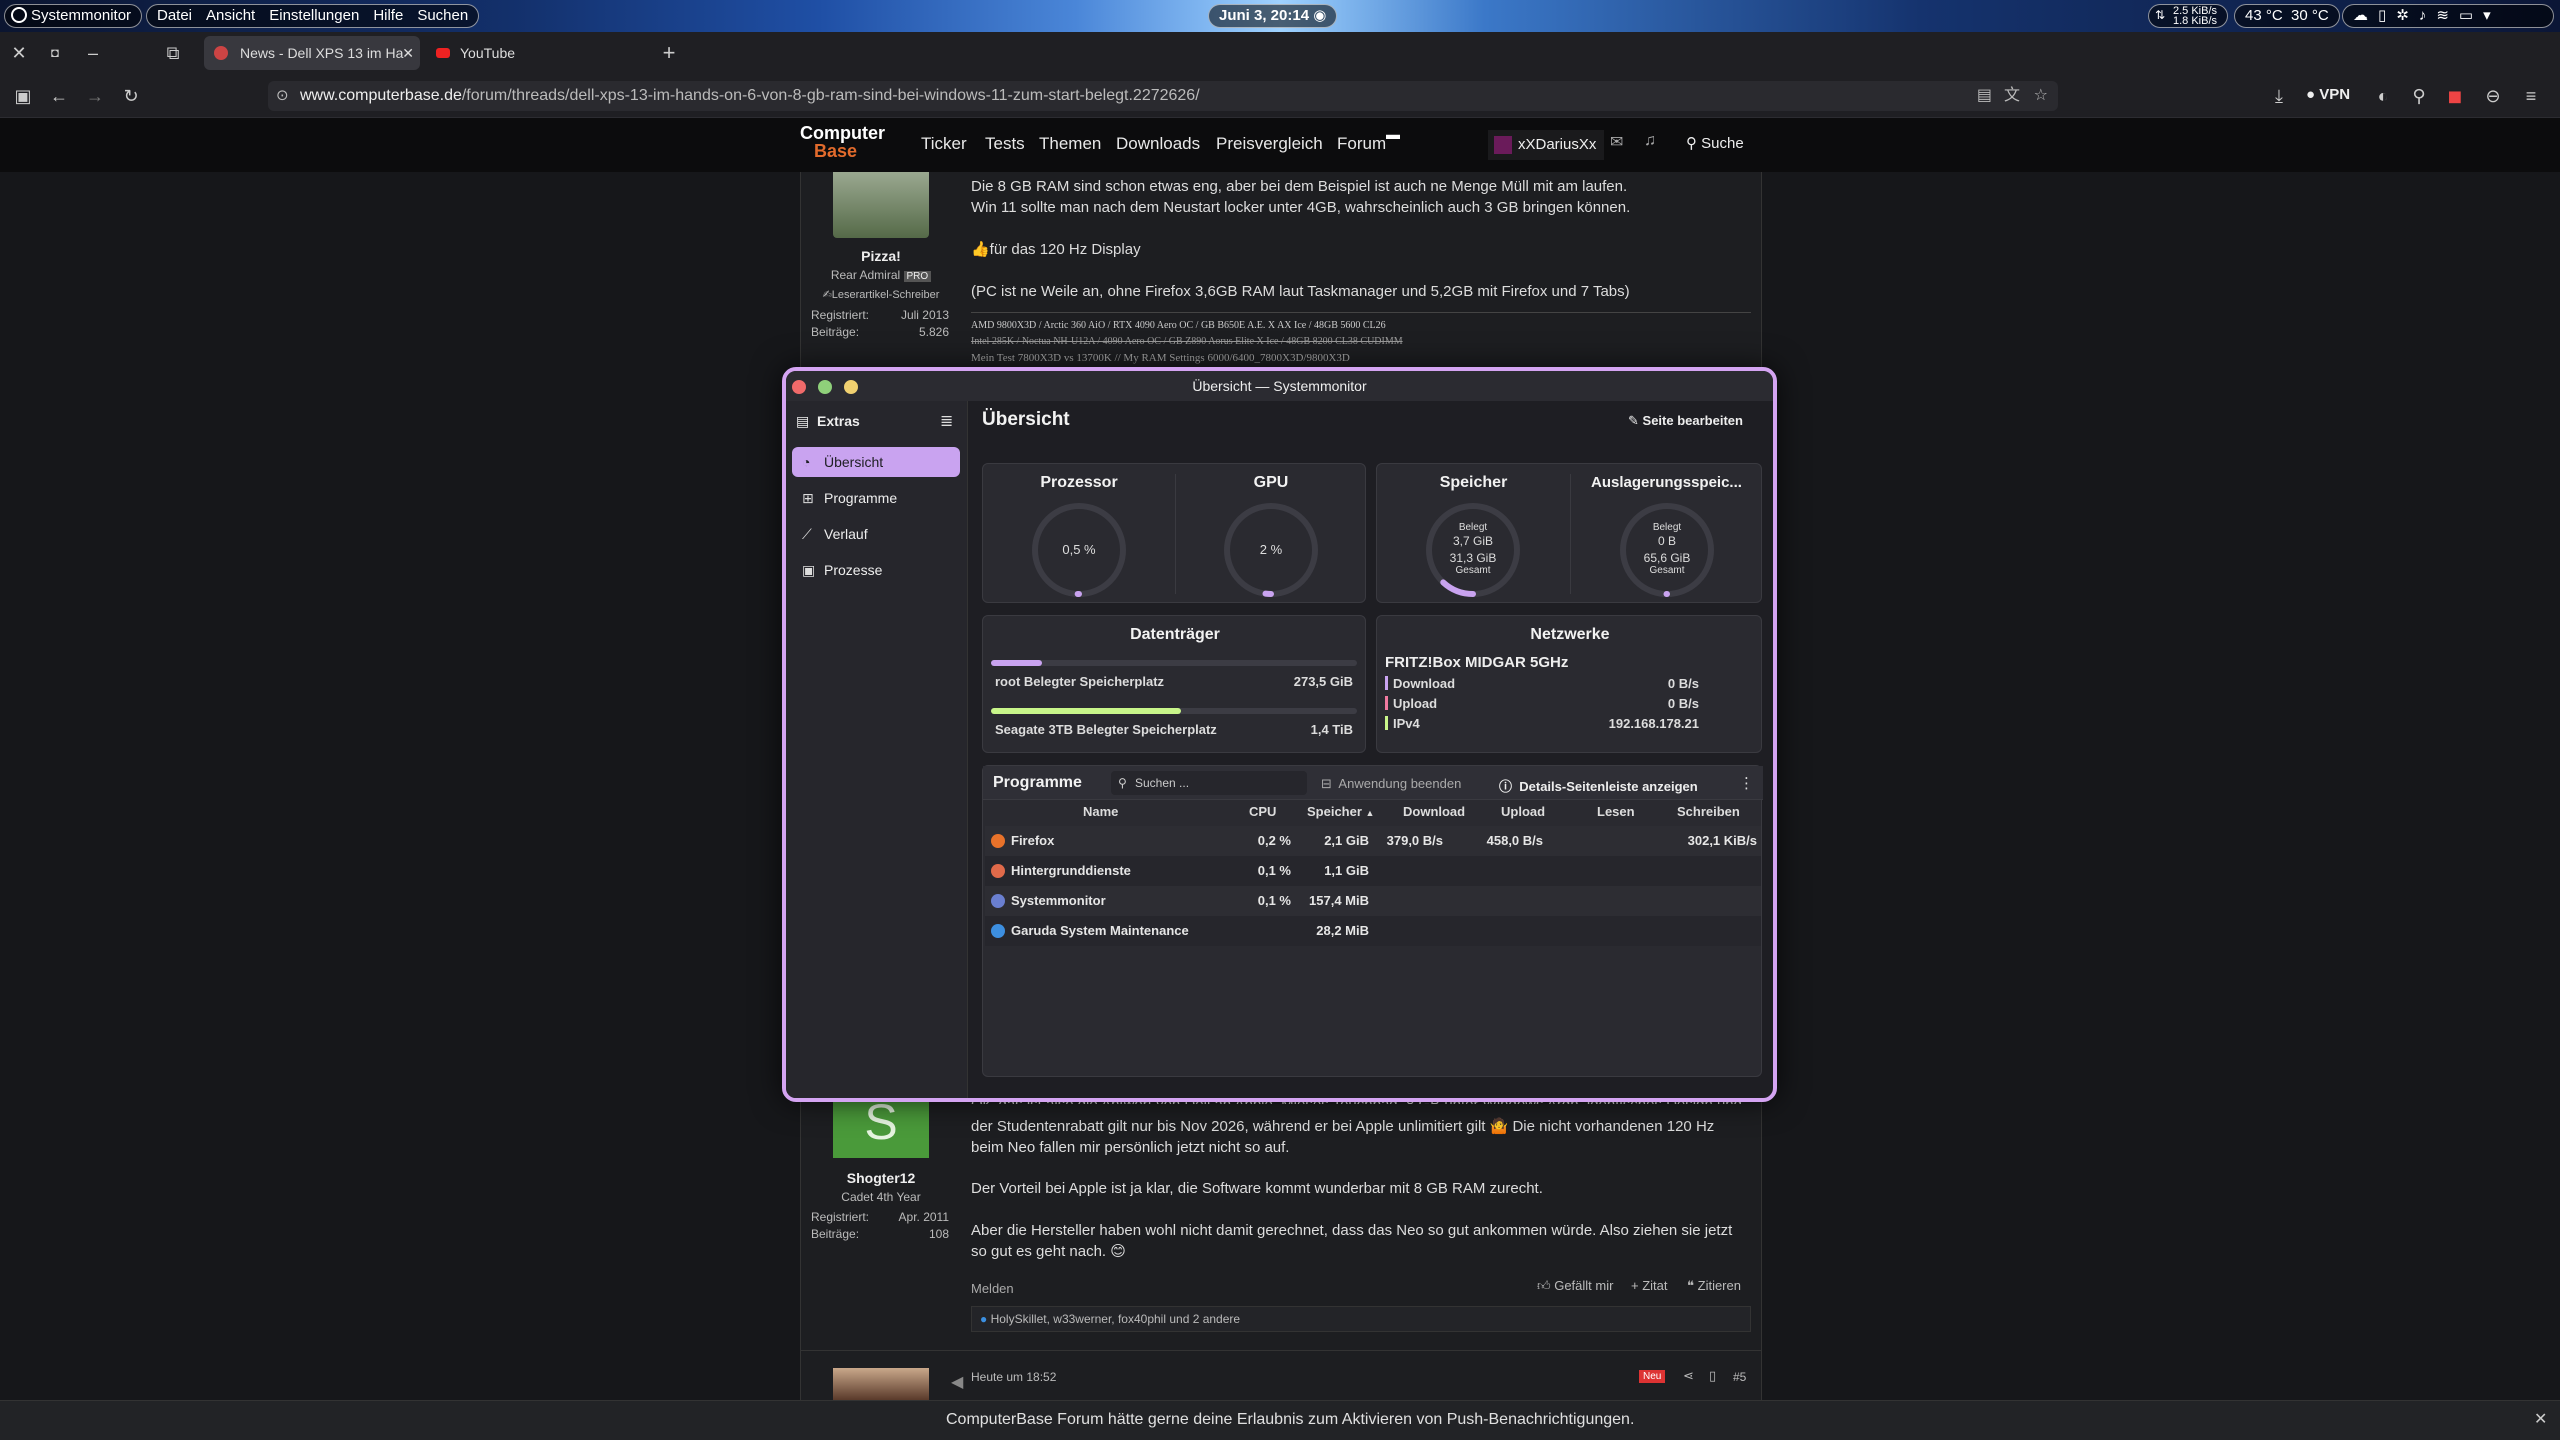 The height and width of the screenshot is (1440, 2560). What do you see at coordinates (845, 146) in the screenshot?
I see `site-logo: Computer Base` at bounding box center [845, 146].